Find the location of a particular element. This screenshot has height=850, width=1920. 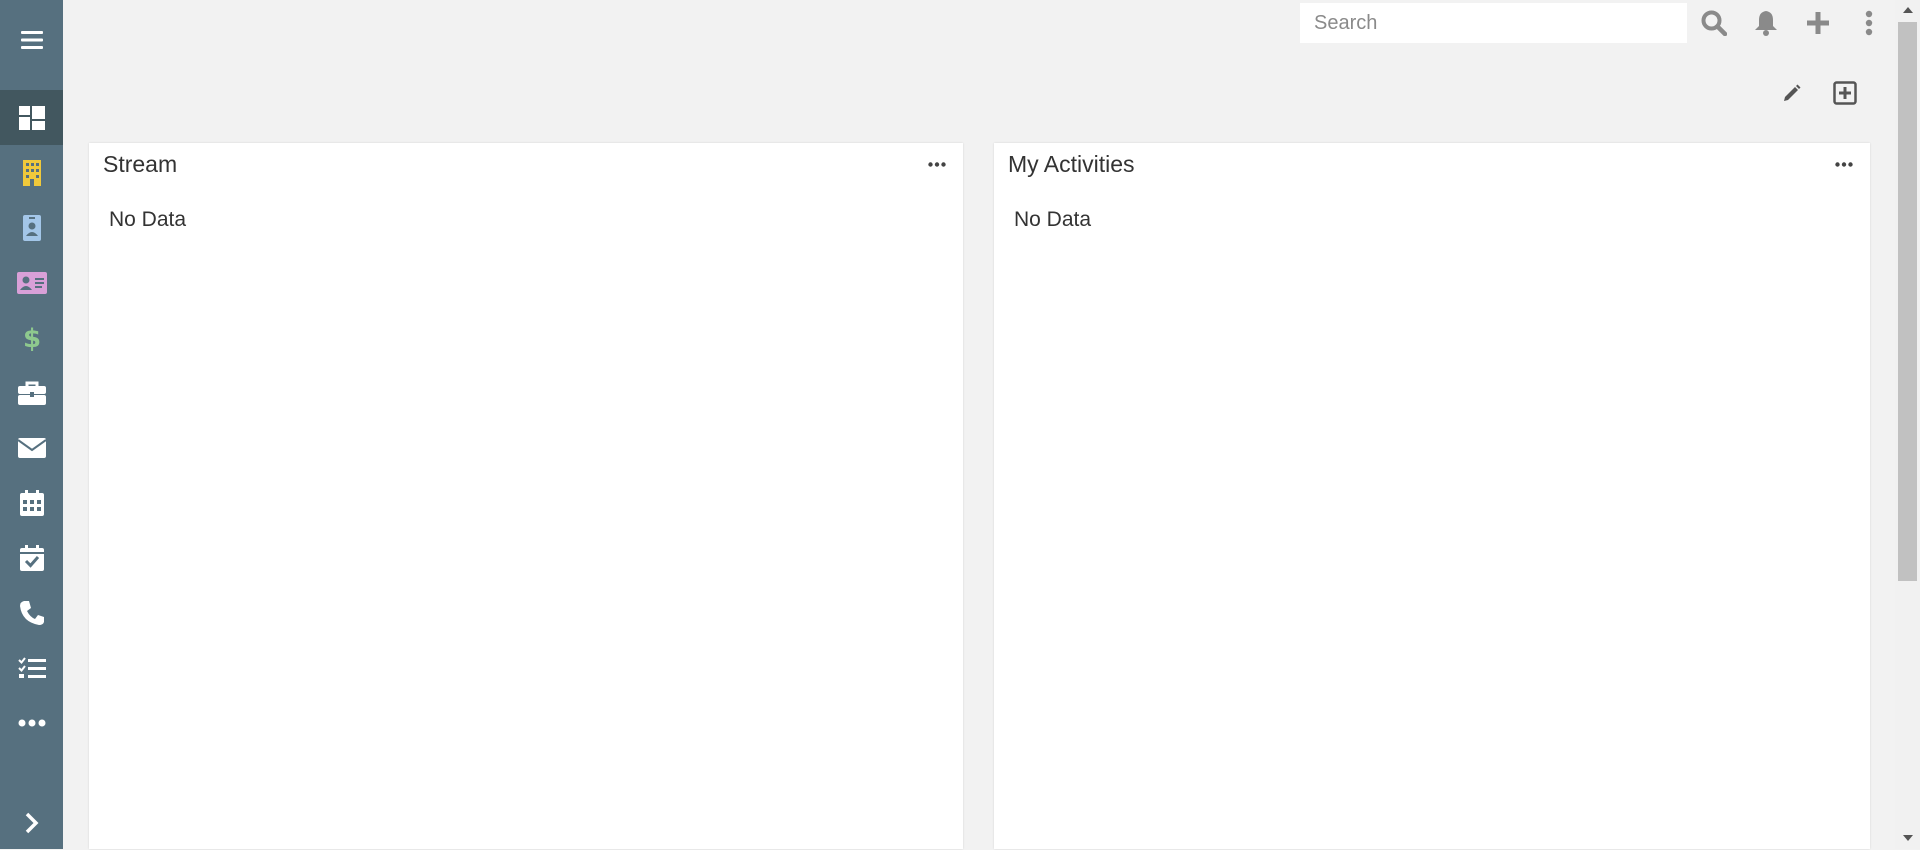

sidebar-item-calendar is located at coordinates (31, 502).